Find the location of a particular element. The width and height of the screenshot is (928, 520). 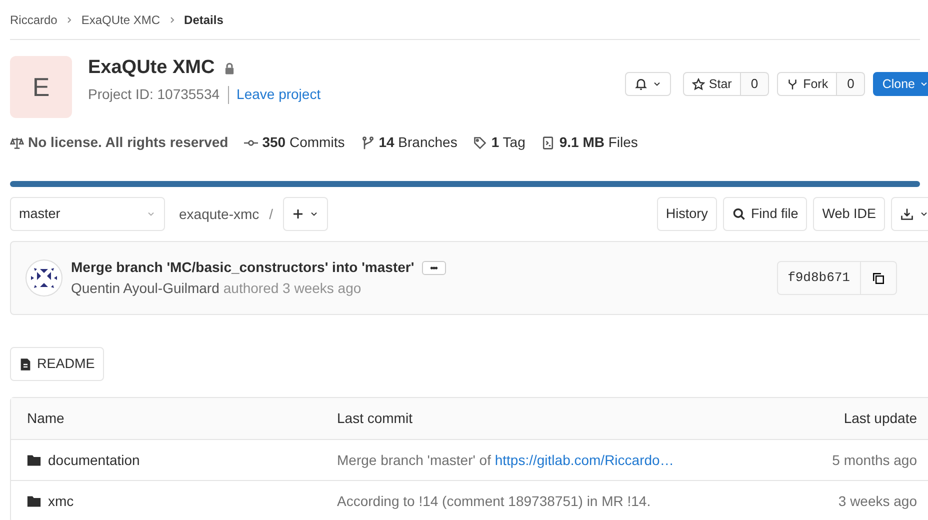

update-time: 3 weeks ago is located at coordinates (877, 500).